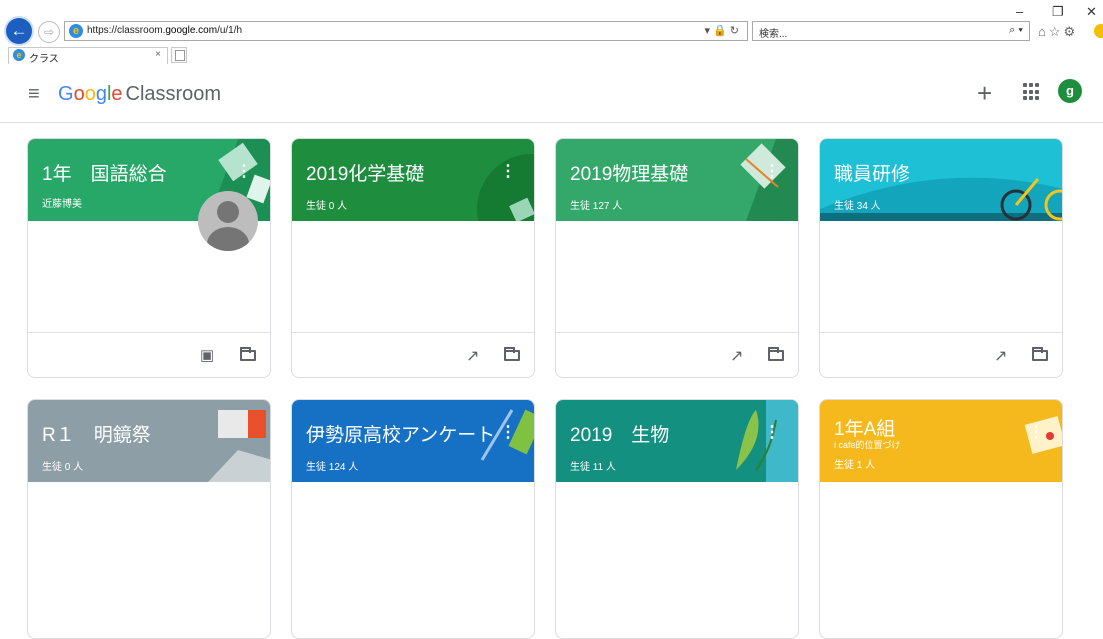 This screenshot has height=639, width=1103. Describe the element at coordinates (941, 441) in the screenshot. I see `card-header: 1年A組 i cafe的位置づけ 生徒 1 人 ⋮` at that location.